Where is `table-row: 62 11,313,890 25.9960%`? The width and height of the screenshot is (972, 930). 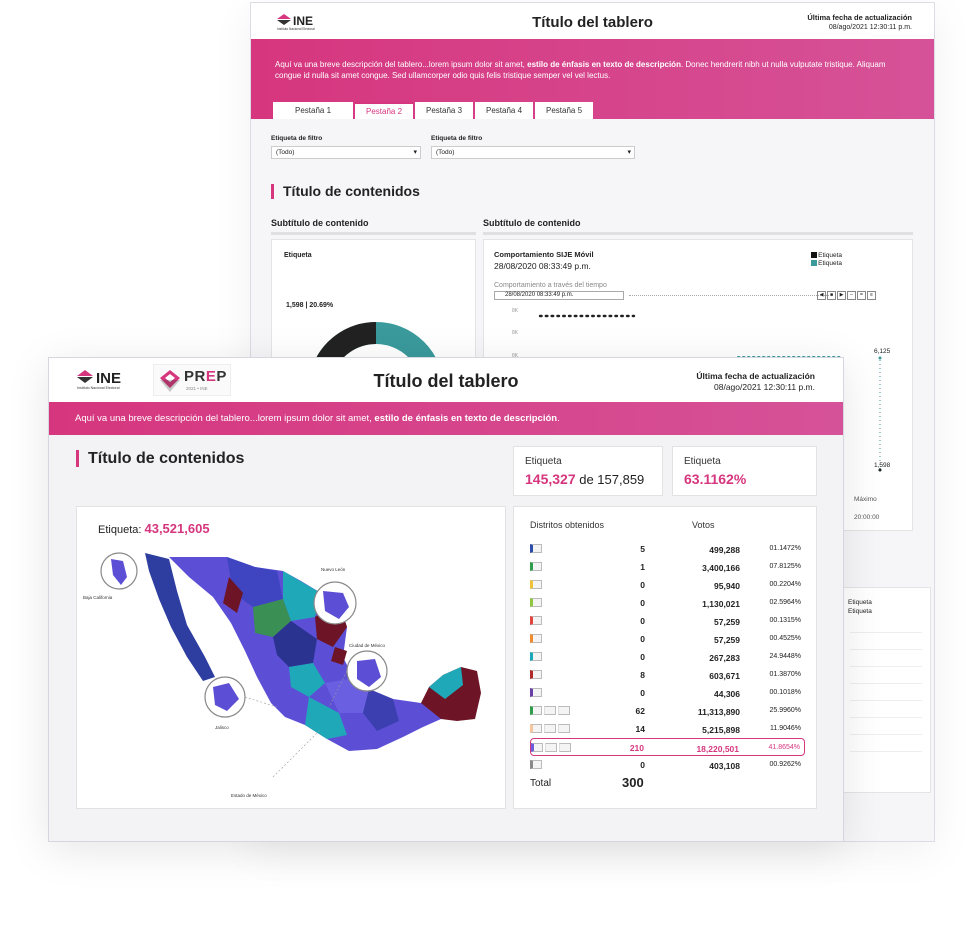 table-row: 62 11,313,890 25.9960% is located at coordinates (667, 711).